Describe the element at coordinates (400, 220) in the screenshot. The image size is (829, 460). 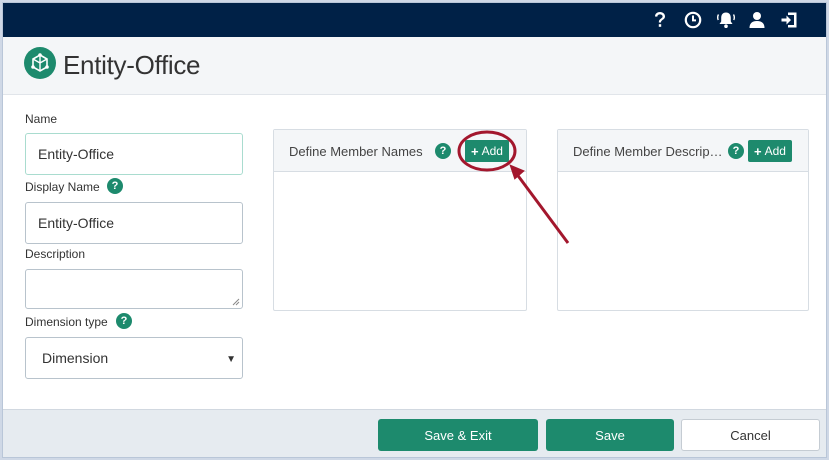
I see `member-names-panel: Define Member Names ? + Add` at that location.